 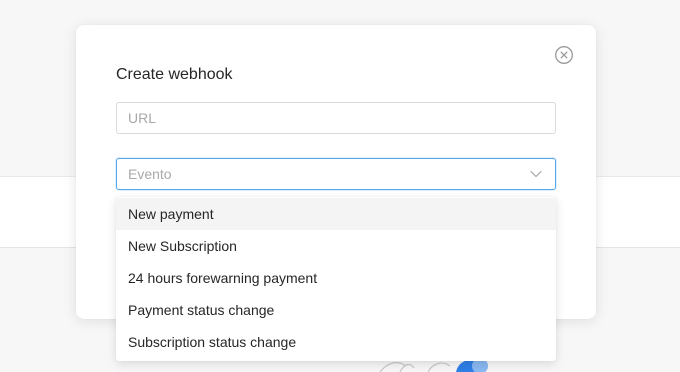 What do you see at coordinates (150, 174) in the screenshot?
I see `event-select-placeholder: Evento` at bounding box center [150, 174].